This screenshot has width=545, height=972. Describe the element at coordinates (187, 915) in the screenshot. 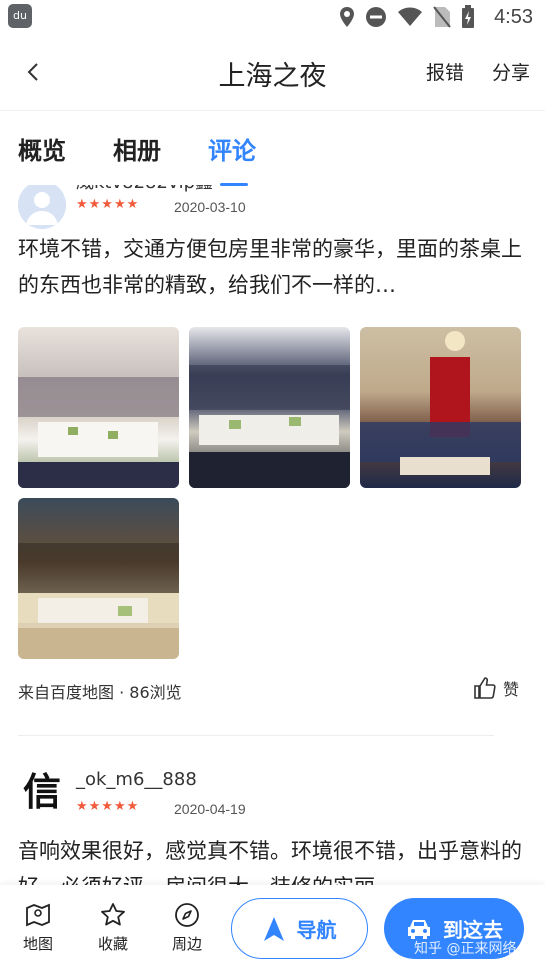

I see `compass-icon` at that location.